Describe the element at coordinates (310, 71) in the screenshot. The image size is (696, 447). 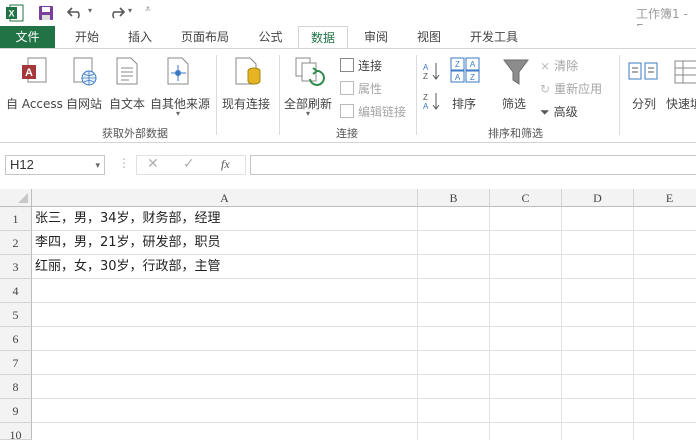
I see `refresh-icon` at that location.